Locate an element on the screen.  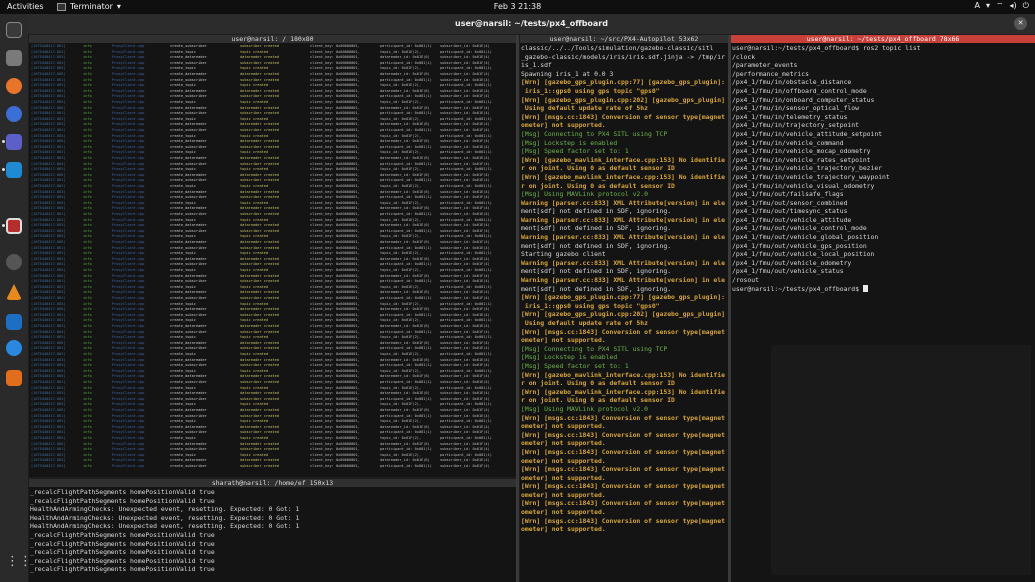
topic-item: /rosout is located at coordinates (745, 280).